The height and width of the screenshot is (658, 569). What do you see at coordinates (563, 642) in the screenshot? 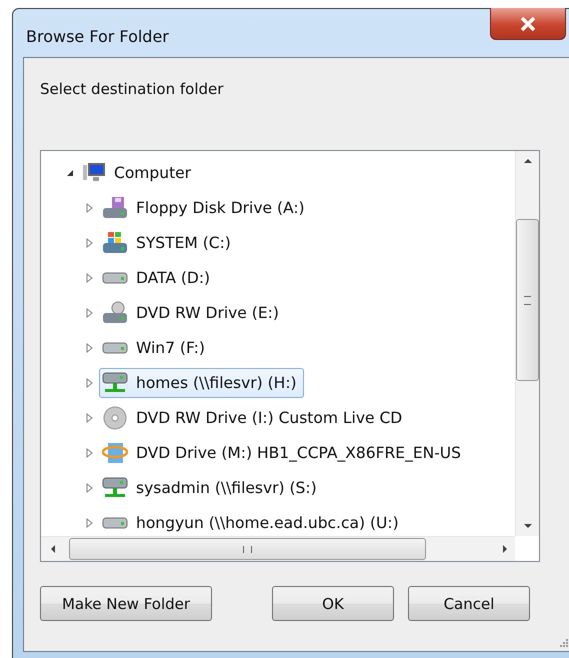
I see `resize-grip-icon` at bounding box center [563, 642].